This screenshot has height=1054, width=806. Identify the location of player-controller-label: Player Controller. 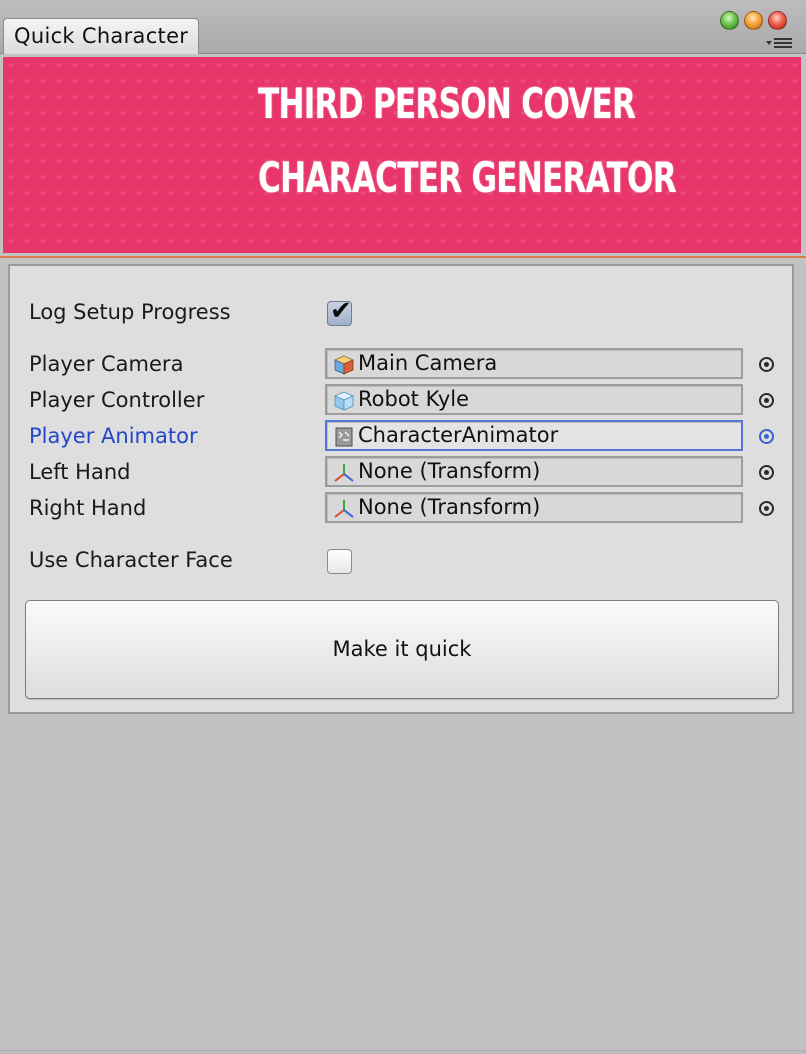
(117, 400).